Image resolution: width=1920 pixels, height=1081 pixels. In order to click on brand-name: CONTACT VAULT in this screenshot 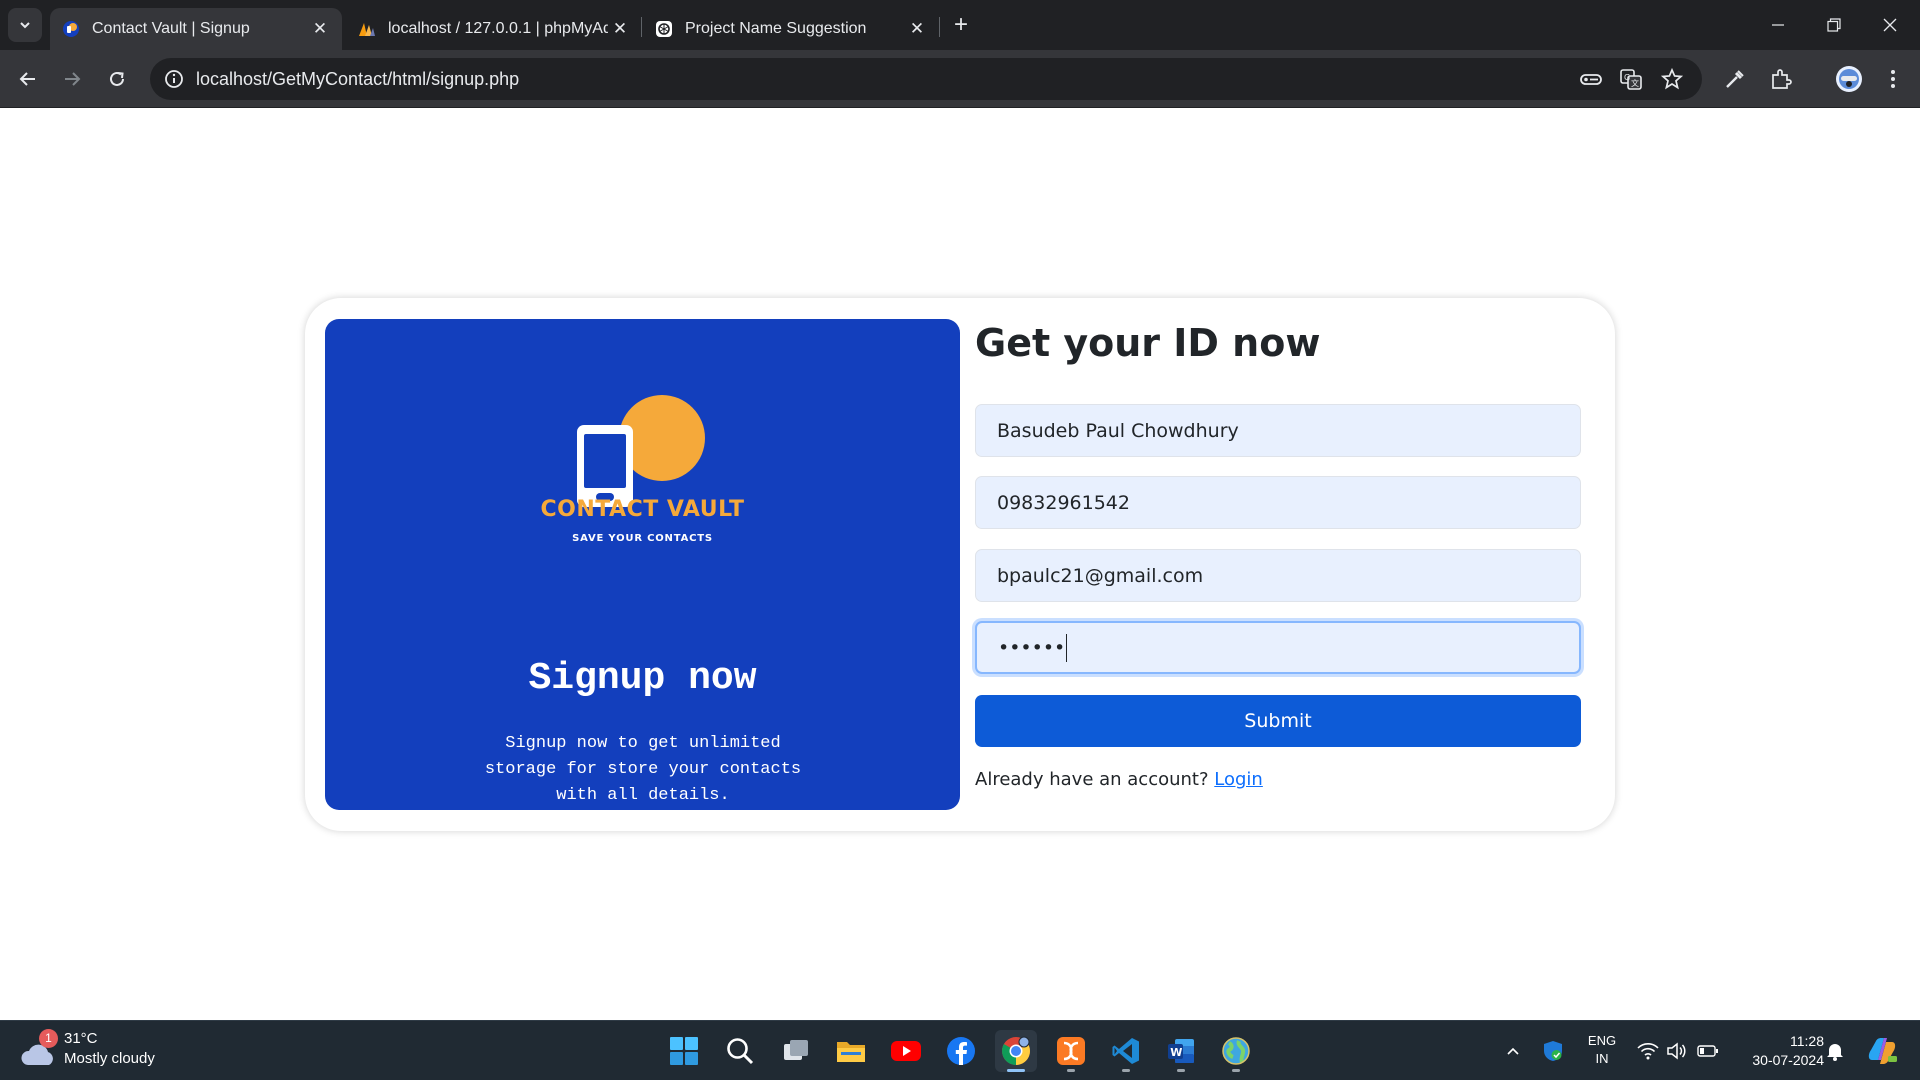, I will do `click(642, 509)`.